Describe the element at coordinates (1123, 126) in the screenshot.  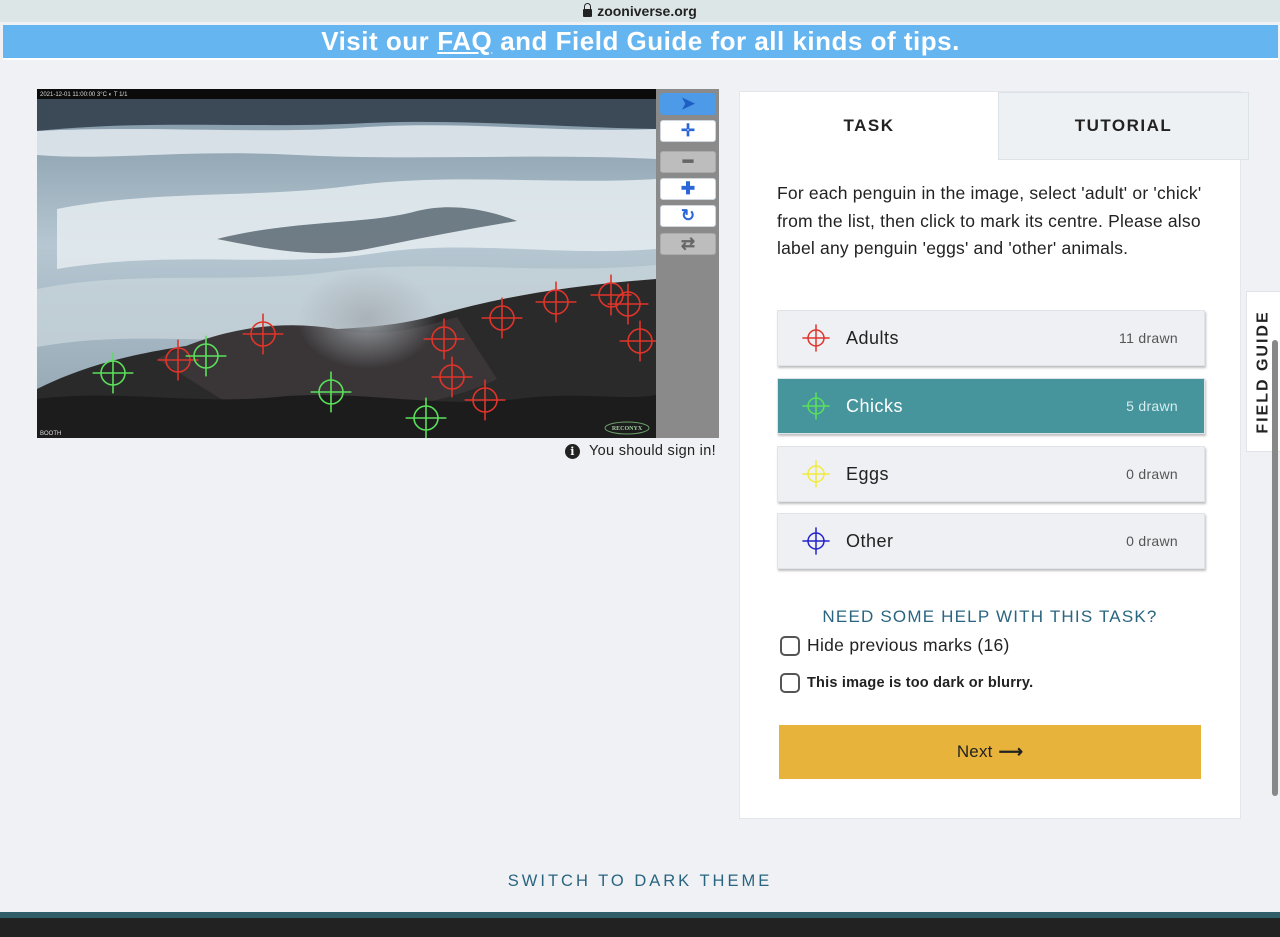
I see `tab-tutorial: TUTORIAL` at that location.